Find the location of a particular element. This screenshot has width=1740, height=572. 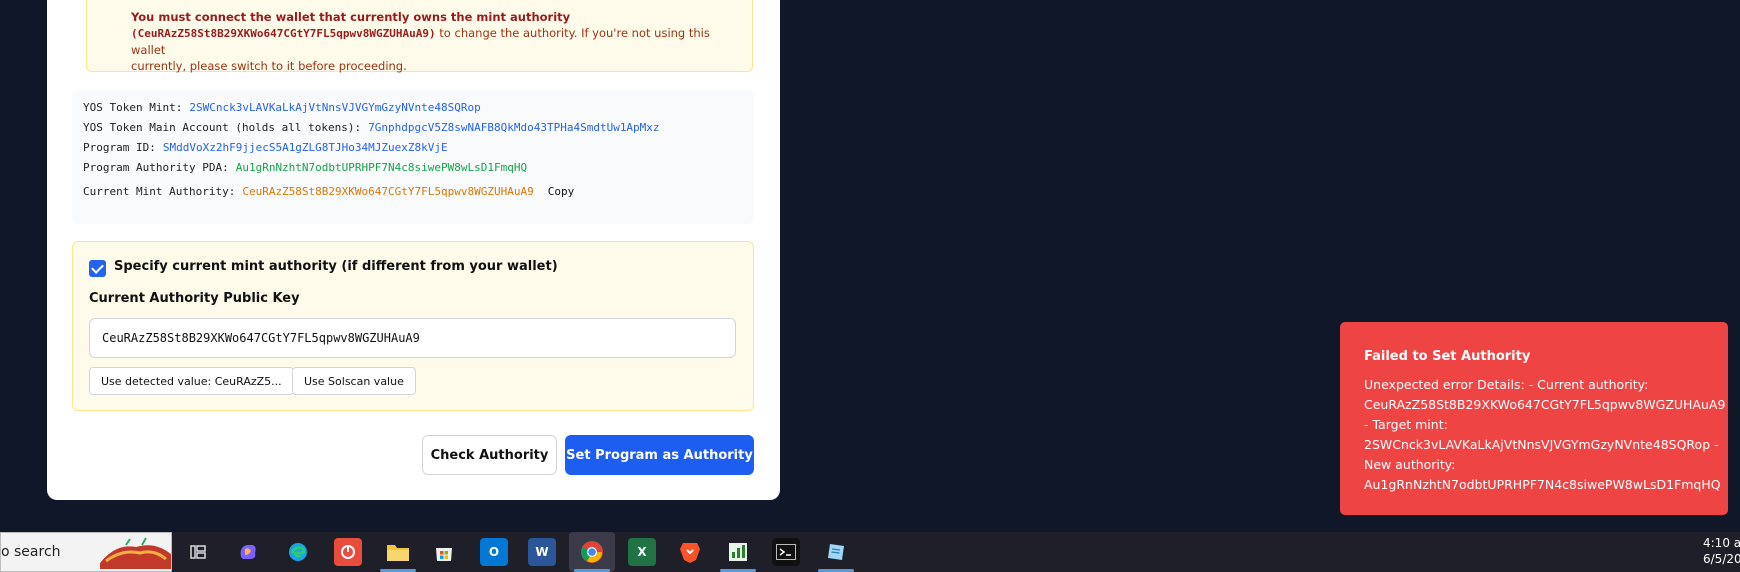

outlook-icon: O is located at coordinates (494, 552).